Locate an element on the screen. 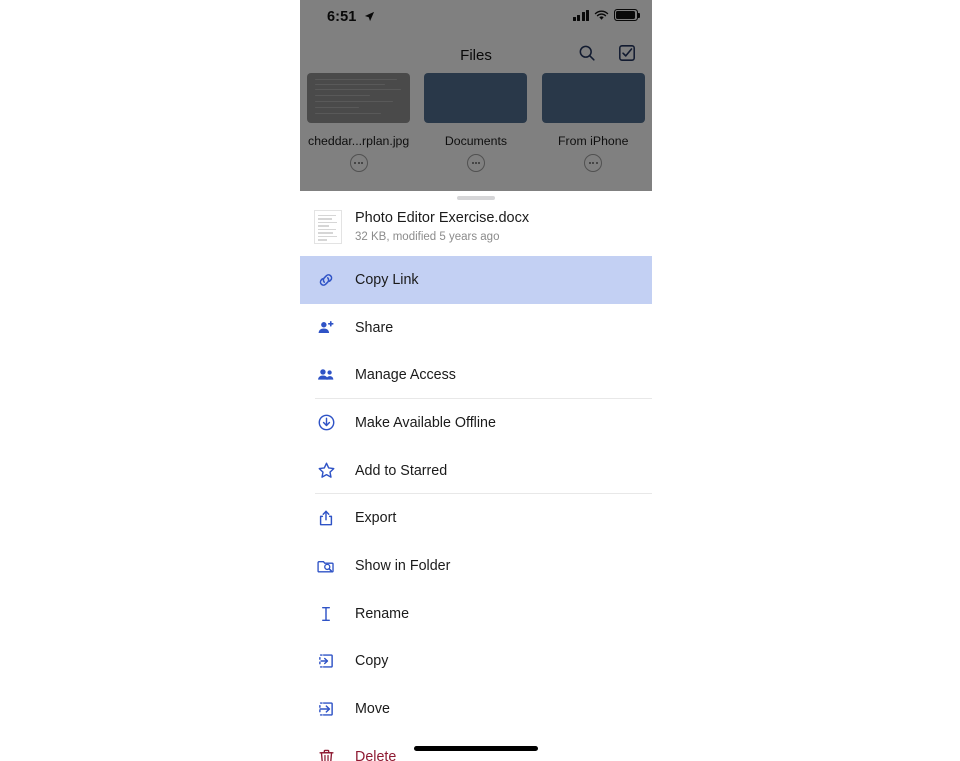 Image resolution: width=960 pixels, height=761 pixels. grid-item: cheddar...rplan.jpg is located at coordinates (358, 122).